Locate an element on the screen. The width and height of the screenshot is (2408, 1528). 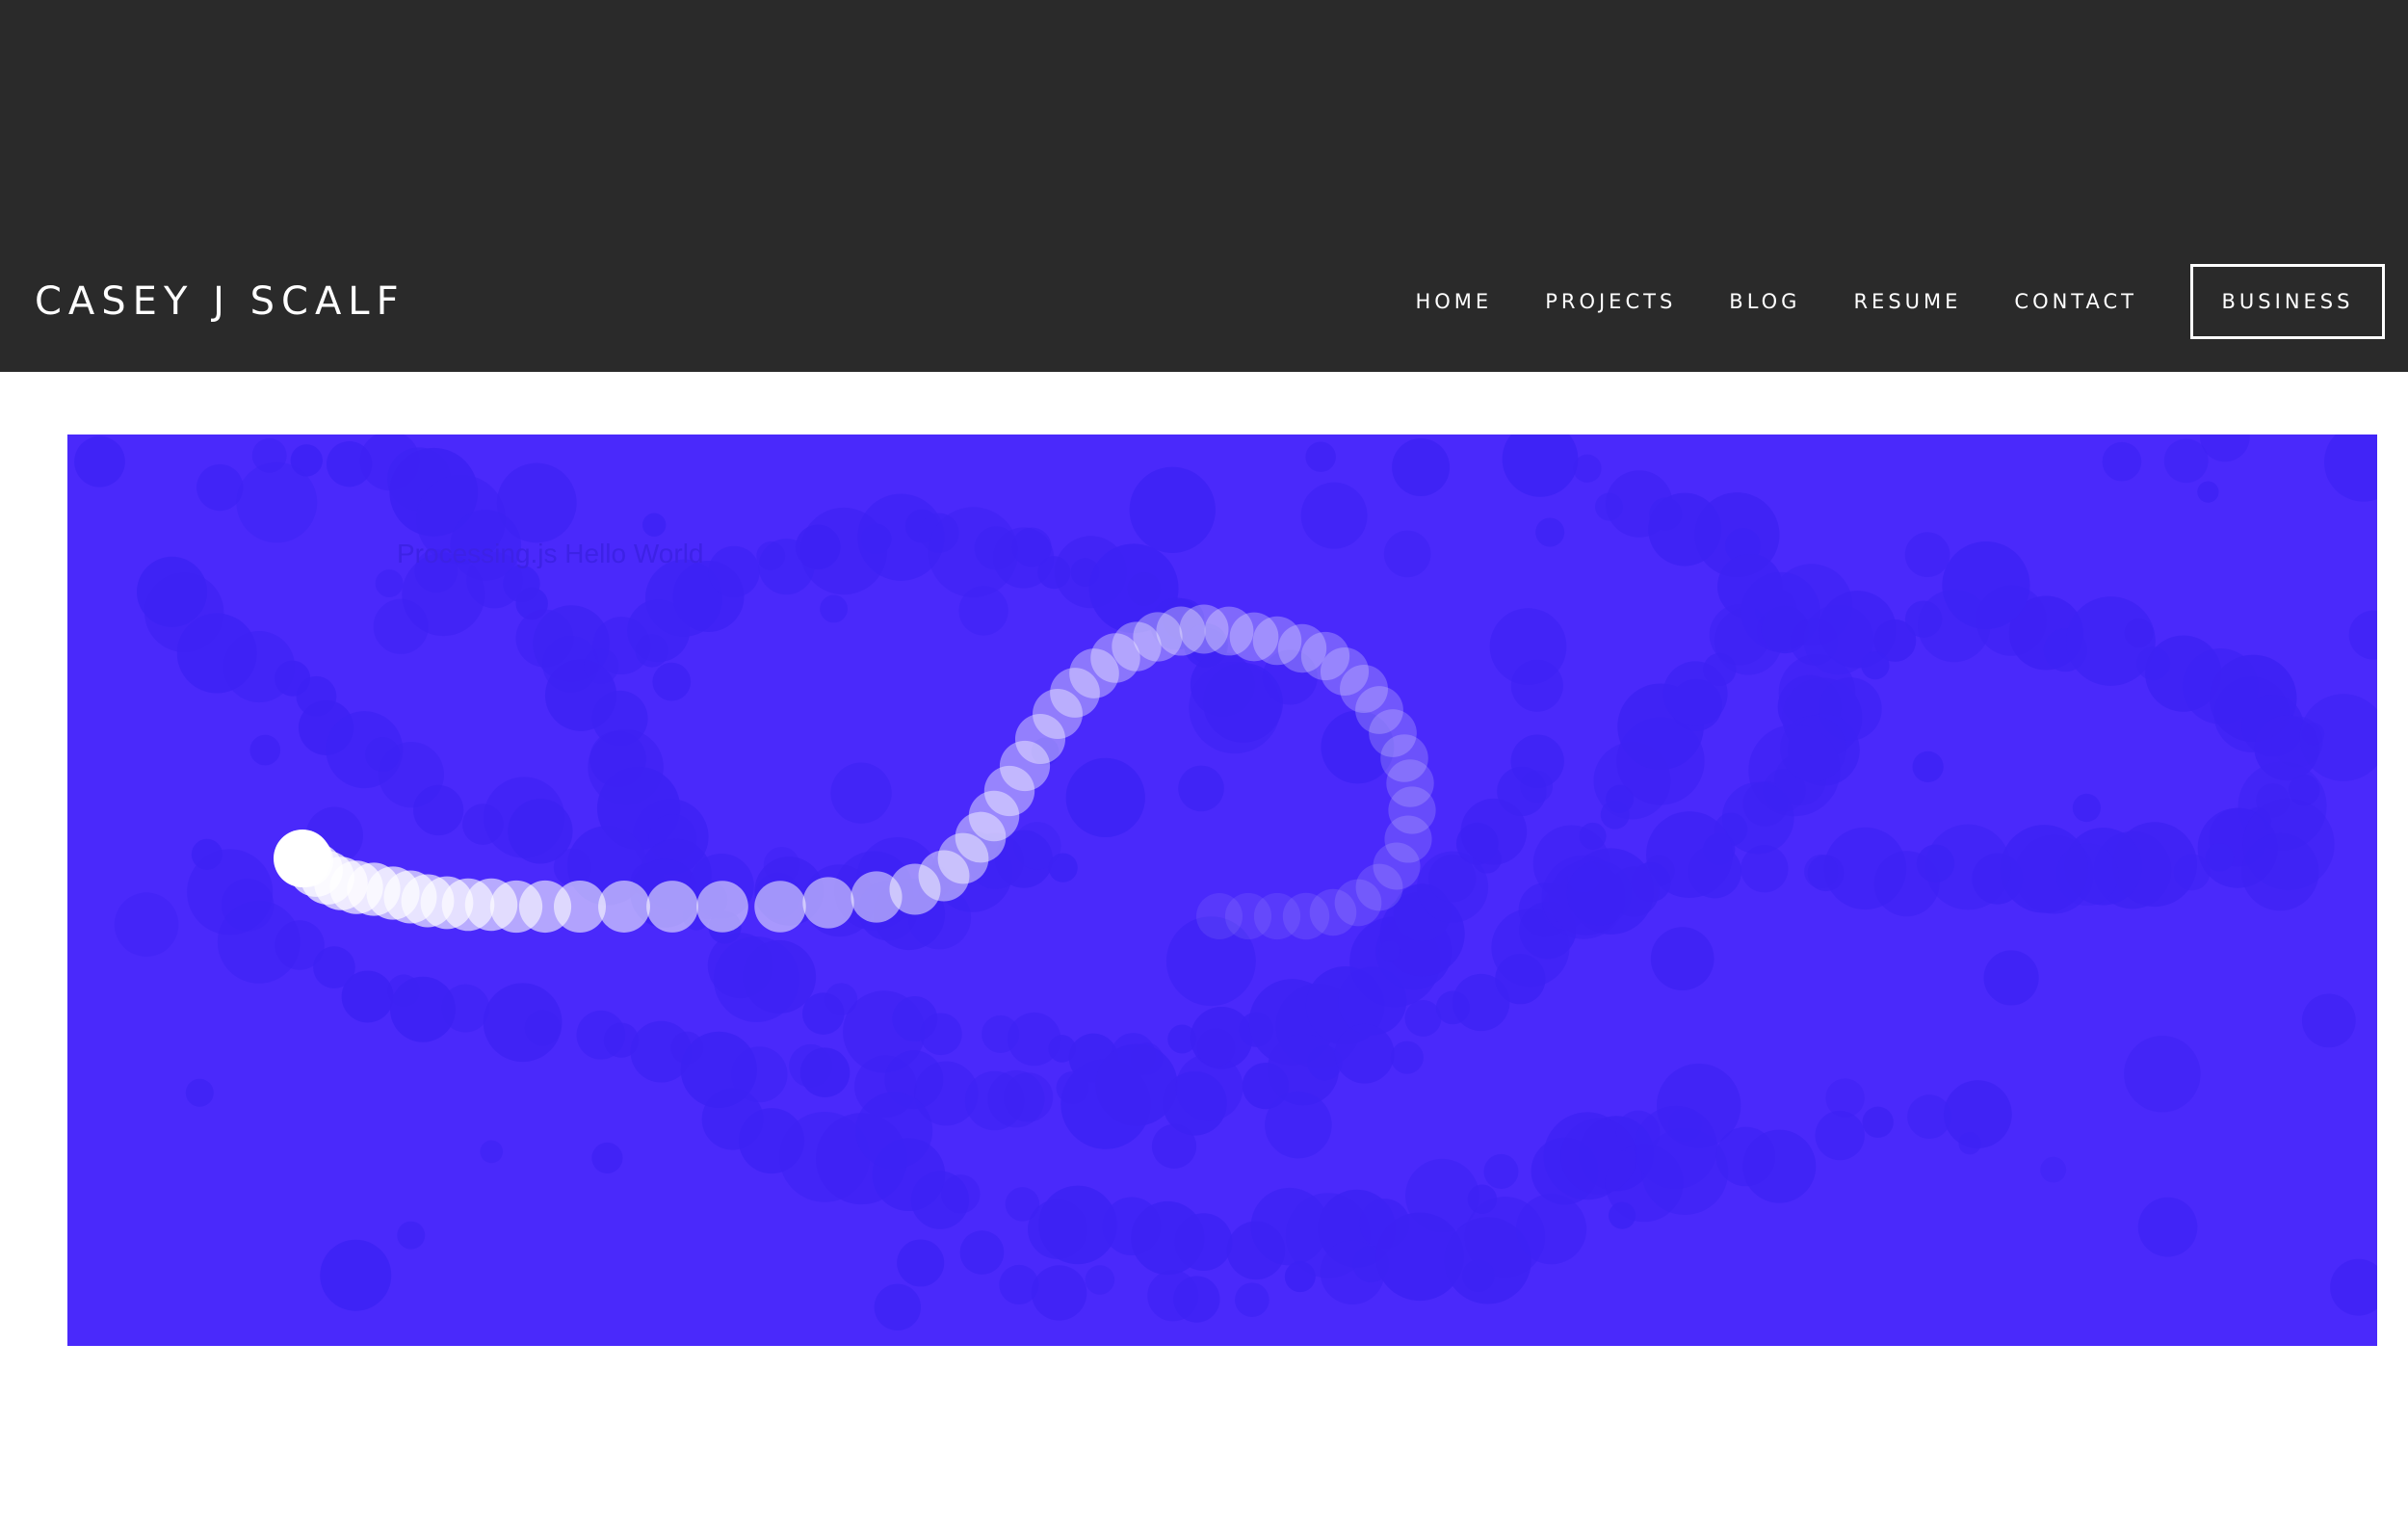
nav-contact-link: CONTACT is located at coordinates (2075, 301).